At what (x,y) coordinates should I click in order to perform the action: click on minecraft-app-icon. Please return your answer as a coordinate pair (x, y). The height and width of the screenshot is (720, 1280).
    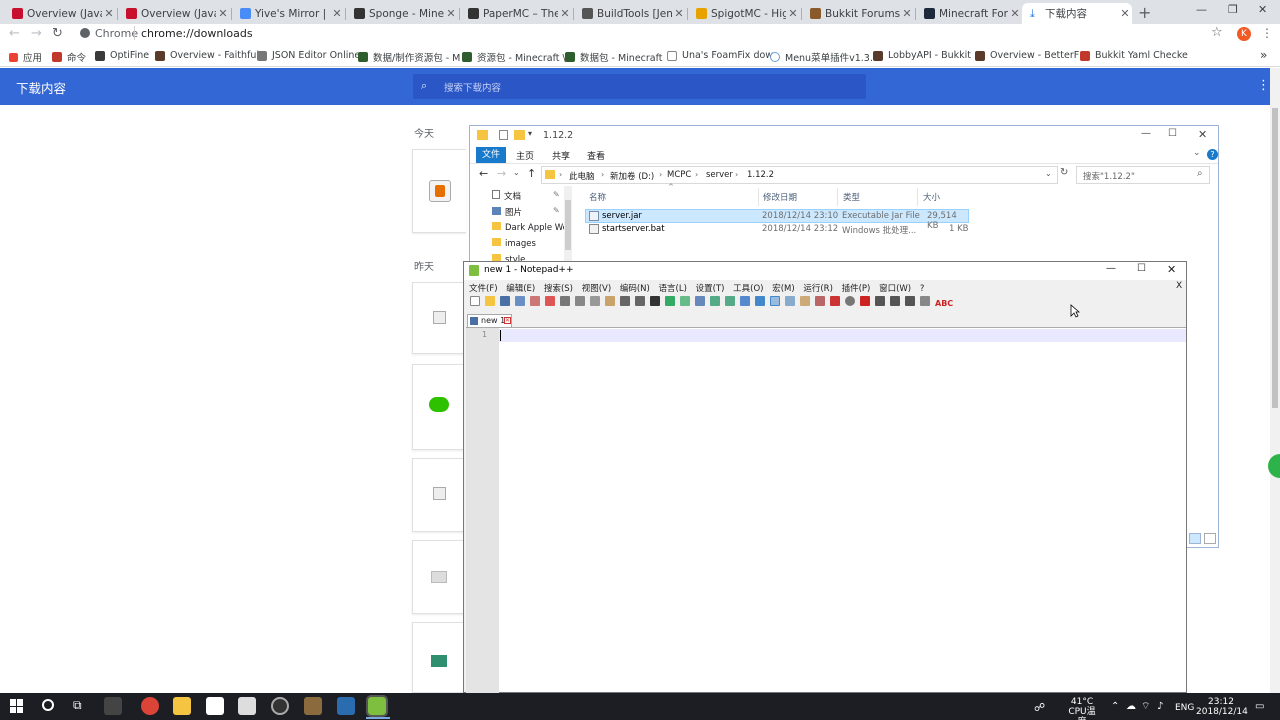
    Looking at the image, I should click on (313, 706).